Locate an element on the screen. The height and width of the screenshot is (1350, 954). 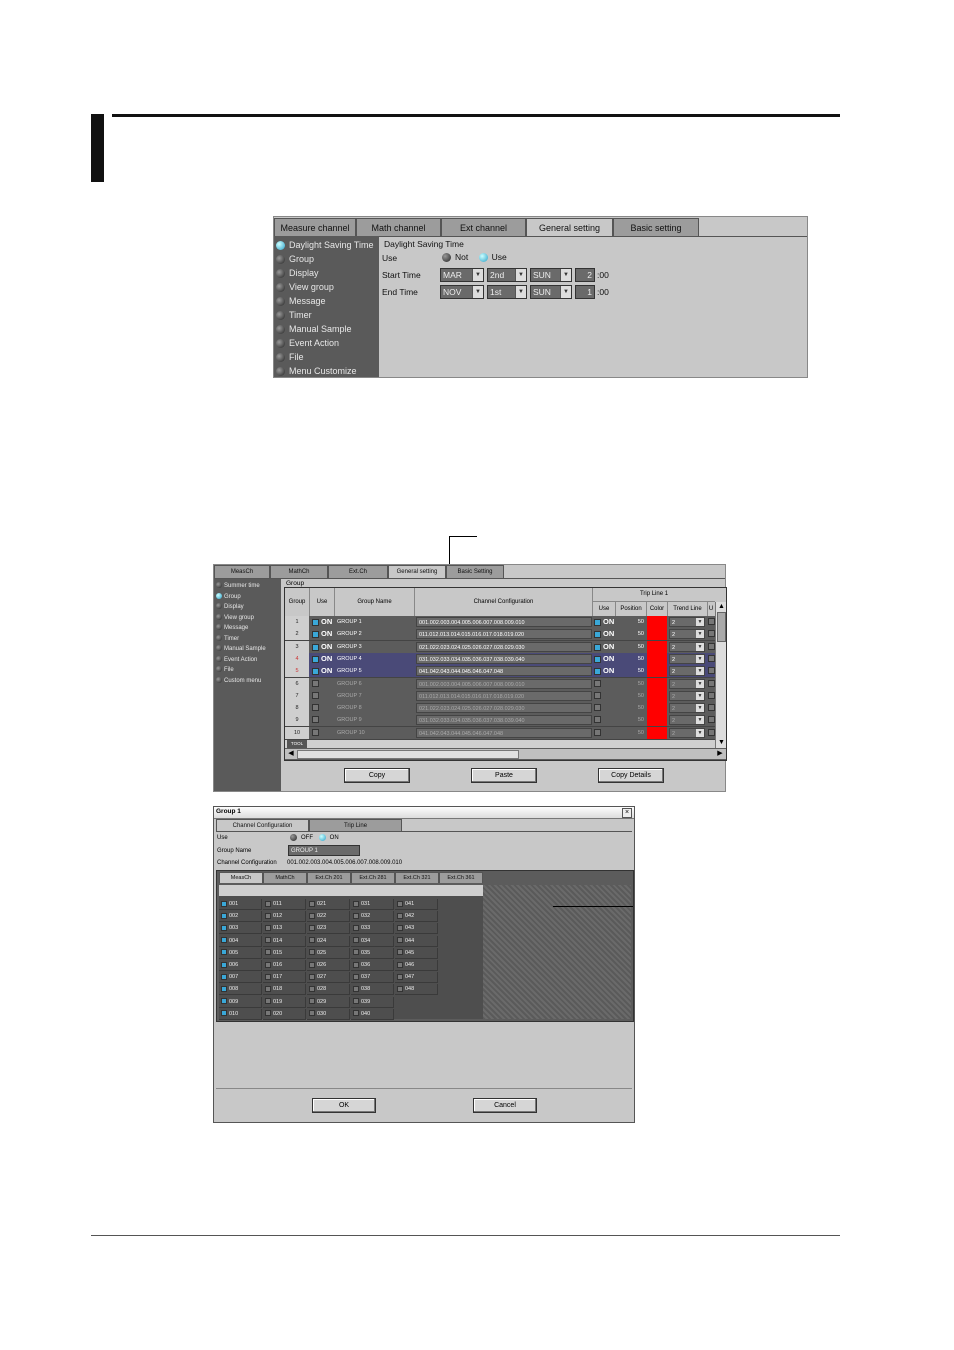
tab-measure-channel: Measure channel is located at coordinates (315, 227).